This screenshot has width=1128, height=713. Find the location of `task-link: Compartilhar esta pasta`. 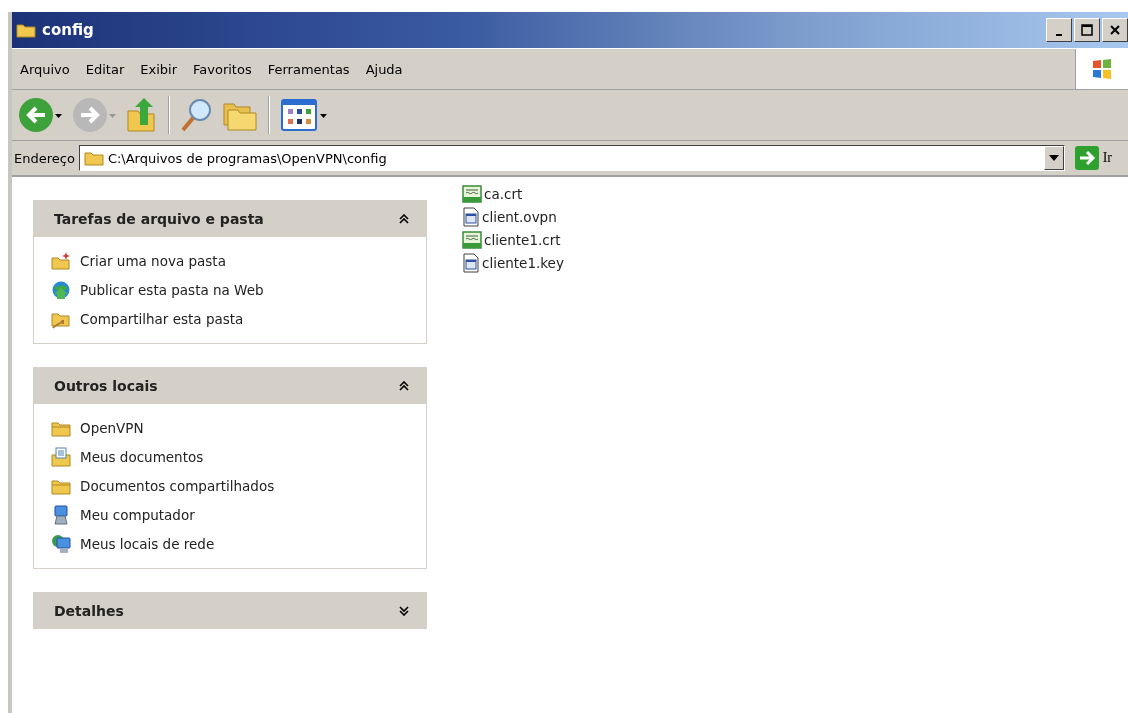

task-link: Compartilhar esta pasta is located at coordinates (162, 319).